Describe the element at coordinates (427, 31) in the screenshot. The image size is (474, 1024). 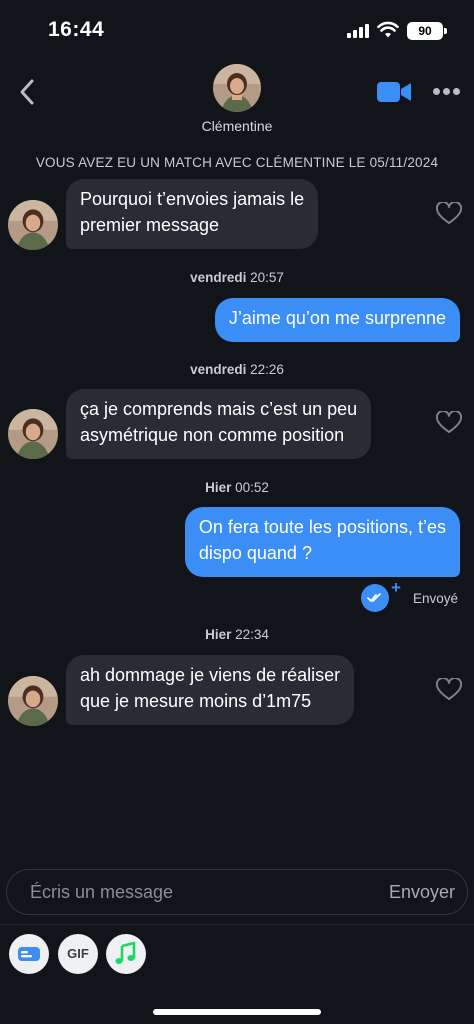
I see `battery-indicator: 90` at that location.